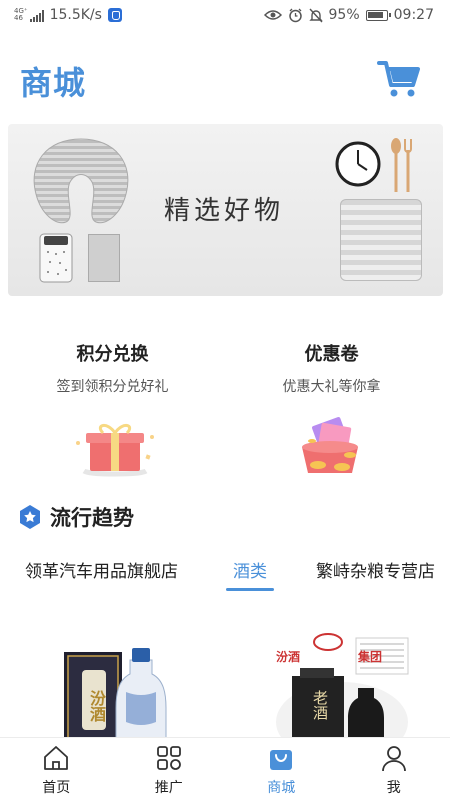  Describe the element at coordinates (315, 15) in the screenshot. I see `mute-bell-icon` at that location.